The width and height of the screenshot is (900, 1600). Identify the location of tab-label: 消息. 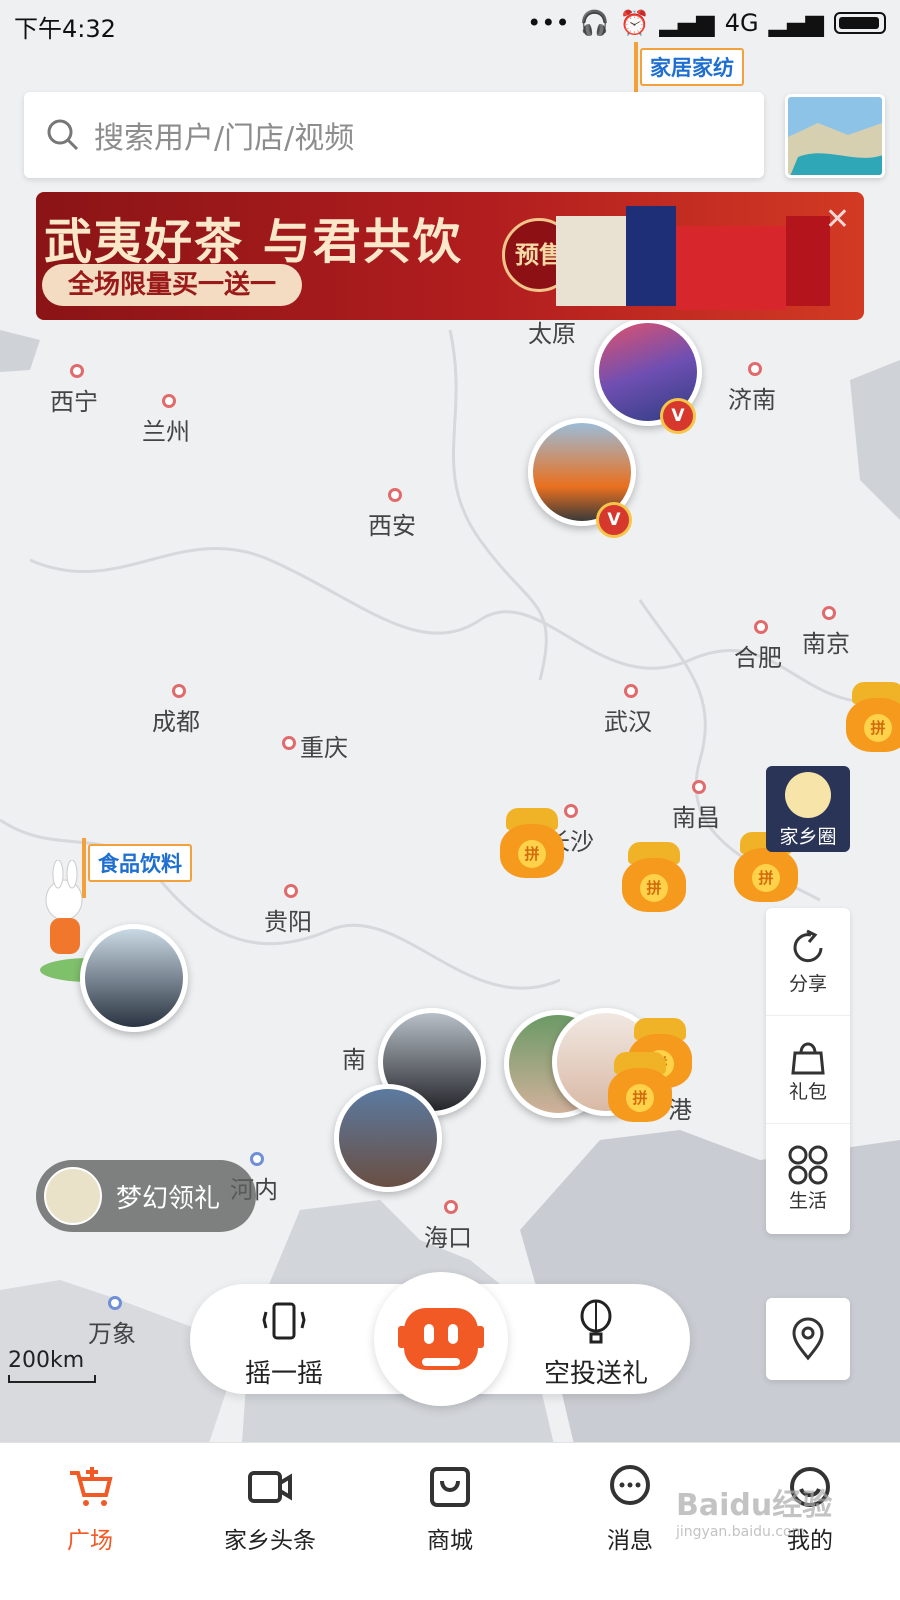
(630, 1541).